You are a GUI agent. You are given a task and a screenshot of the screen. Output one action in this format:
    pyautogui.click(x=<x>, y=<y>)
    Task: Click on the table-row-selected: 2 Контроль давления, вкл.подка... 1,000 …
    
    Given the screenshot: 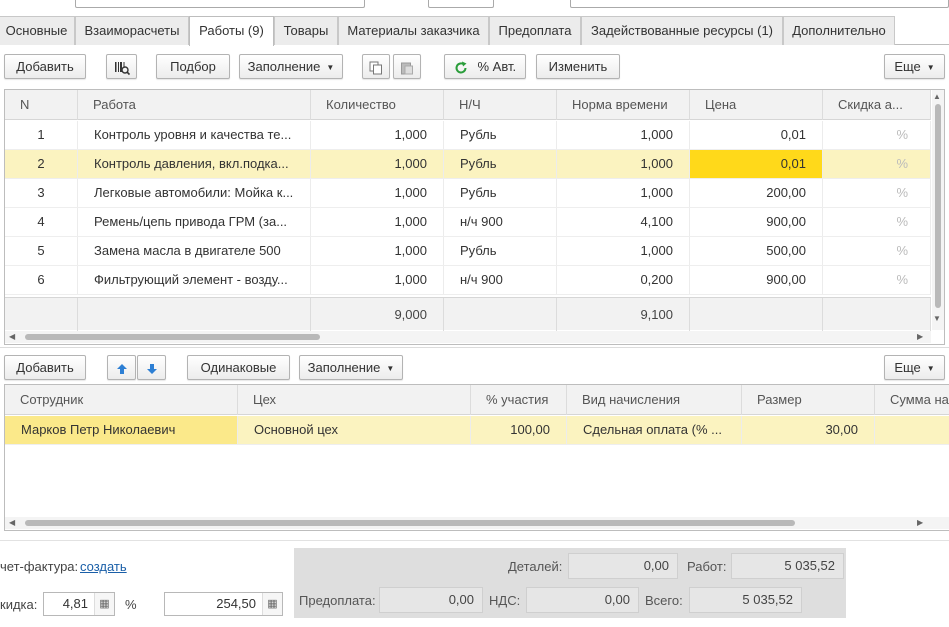 What is the action you would take?
    pyautogui.click(x=468, y=164)
    